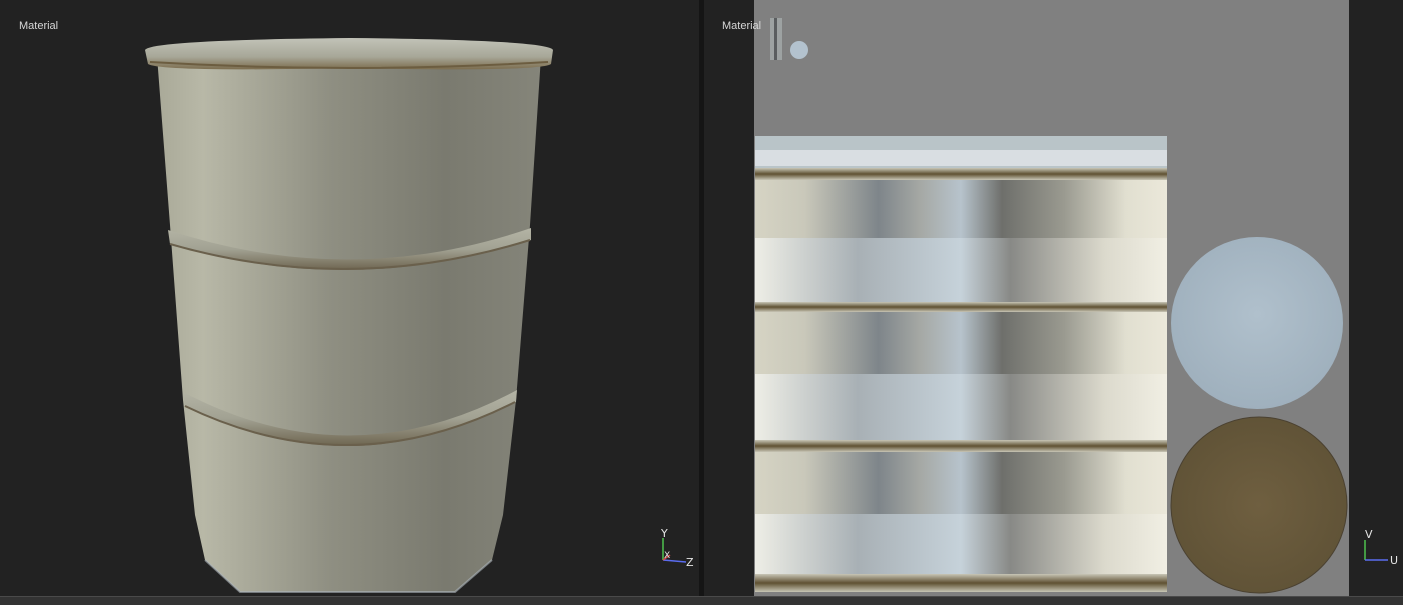 This screenshot has width=1403, height=605. What do you see at coordinates (1257, 323) in the screenshot?
I see `uv-cap-top` at bounding box center [1257, 323].